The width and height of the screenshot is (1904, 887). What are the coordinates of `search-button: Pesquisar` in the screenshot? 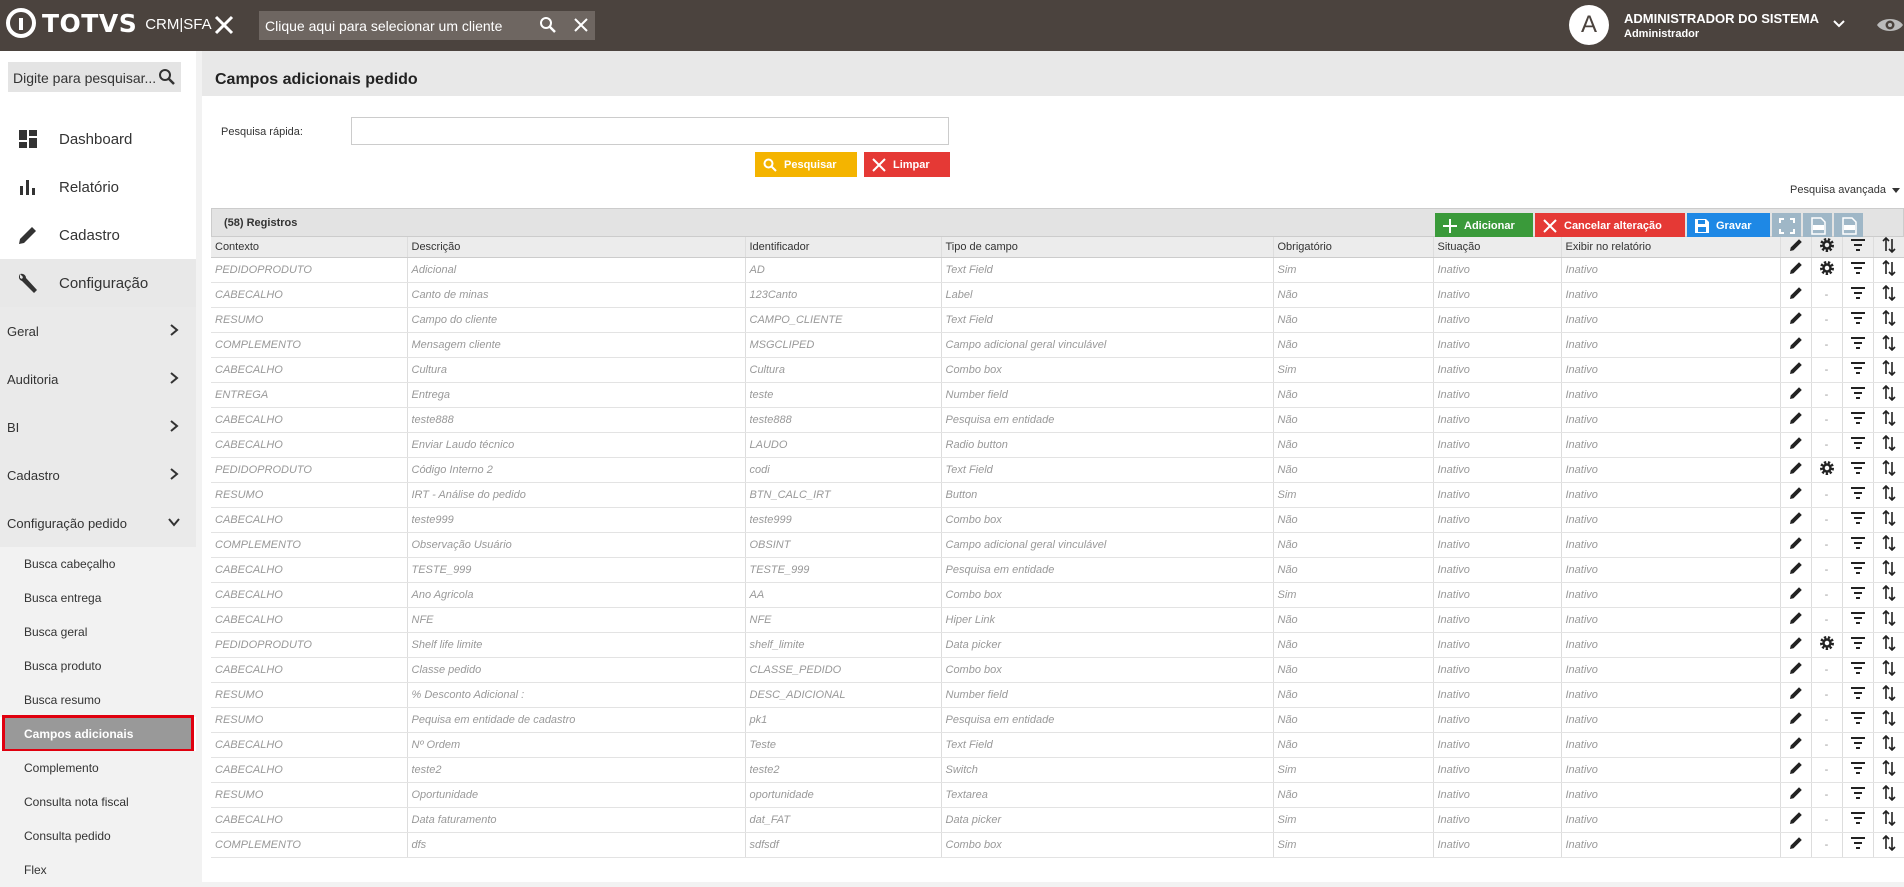 It's located at (806, 164).